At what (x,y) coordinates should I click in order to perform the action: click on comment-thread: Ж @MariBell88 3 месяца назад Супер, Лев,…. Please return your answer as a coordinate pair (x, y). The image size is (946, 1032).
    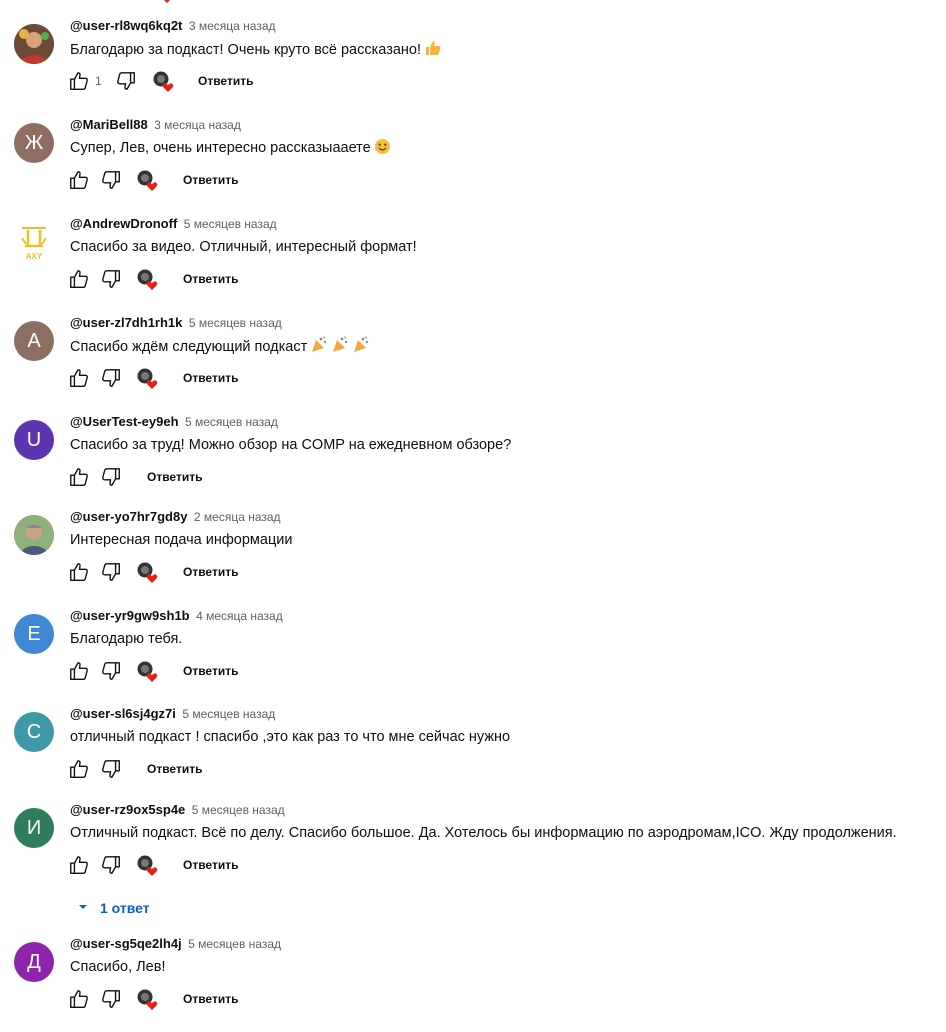
    Looking at the image, I should click on (473, 165).